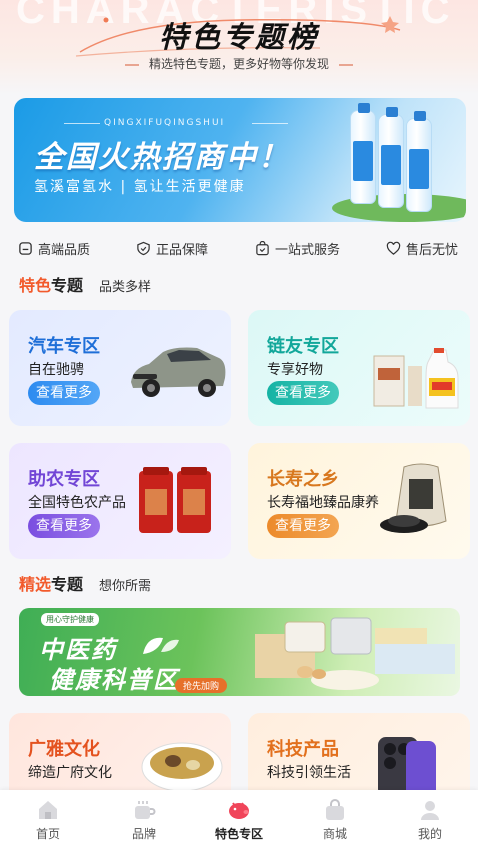 The width and height of the screenshot is (478, 850). I want to click on tab-featured: 特色专区, so click(239, 820).